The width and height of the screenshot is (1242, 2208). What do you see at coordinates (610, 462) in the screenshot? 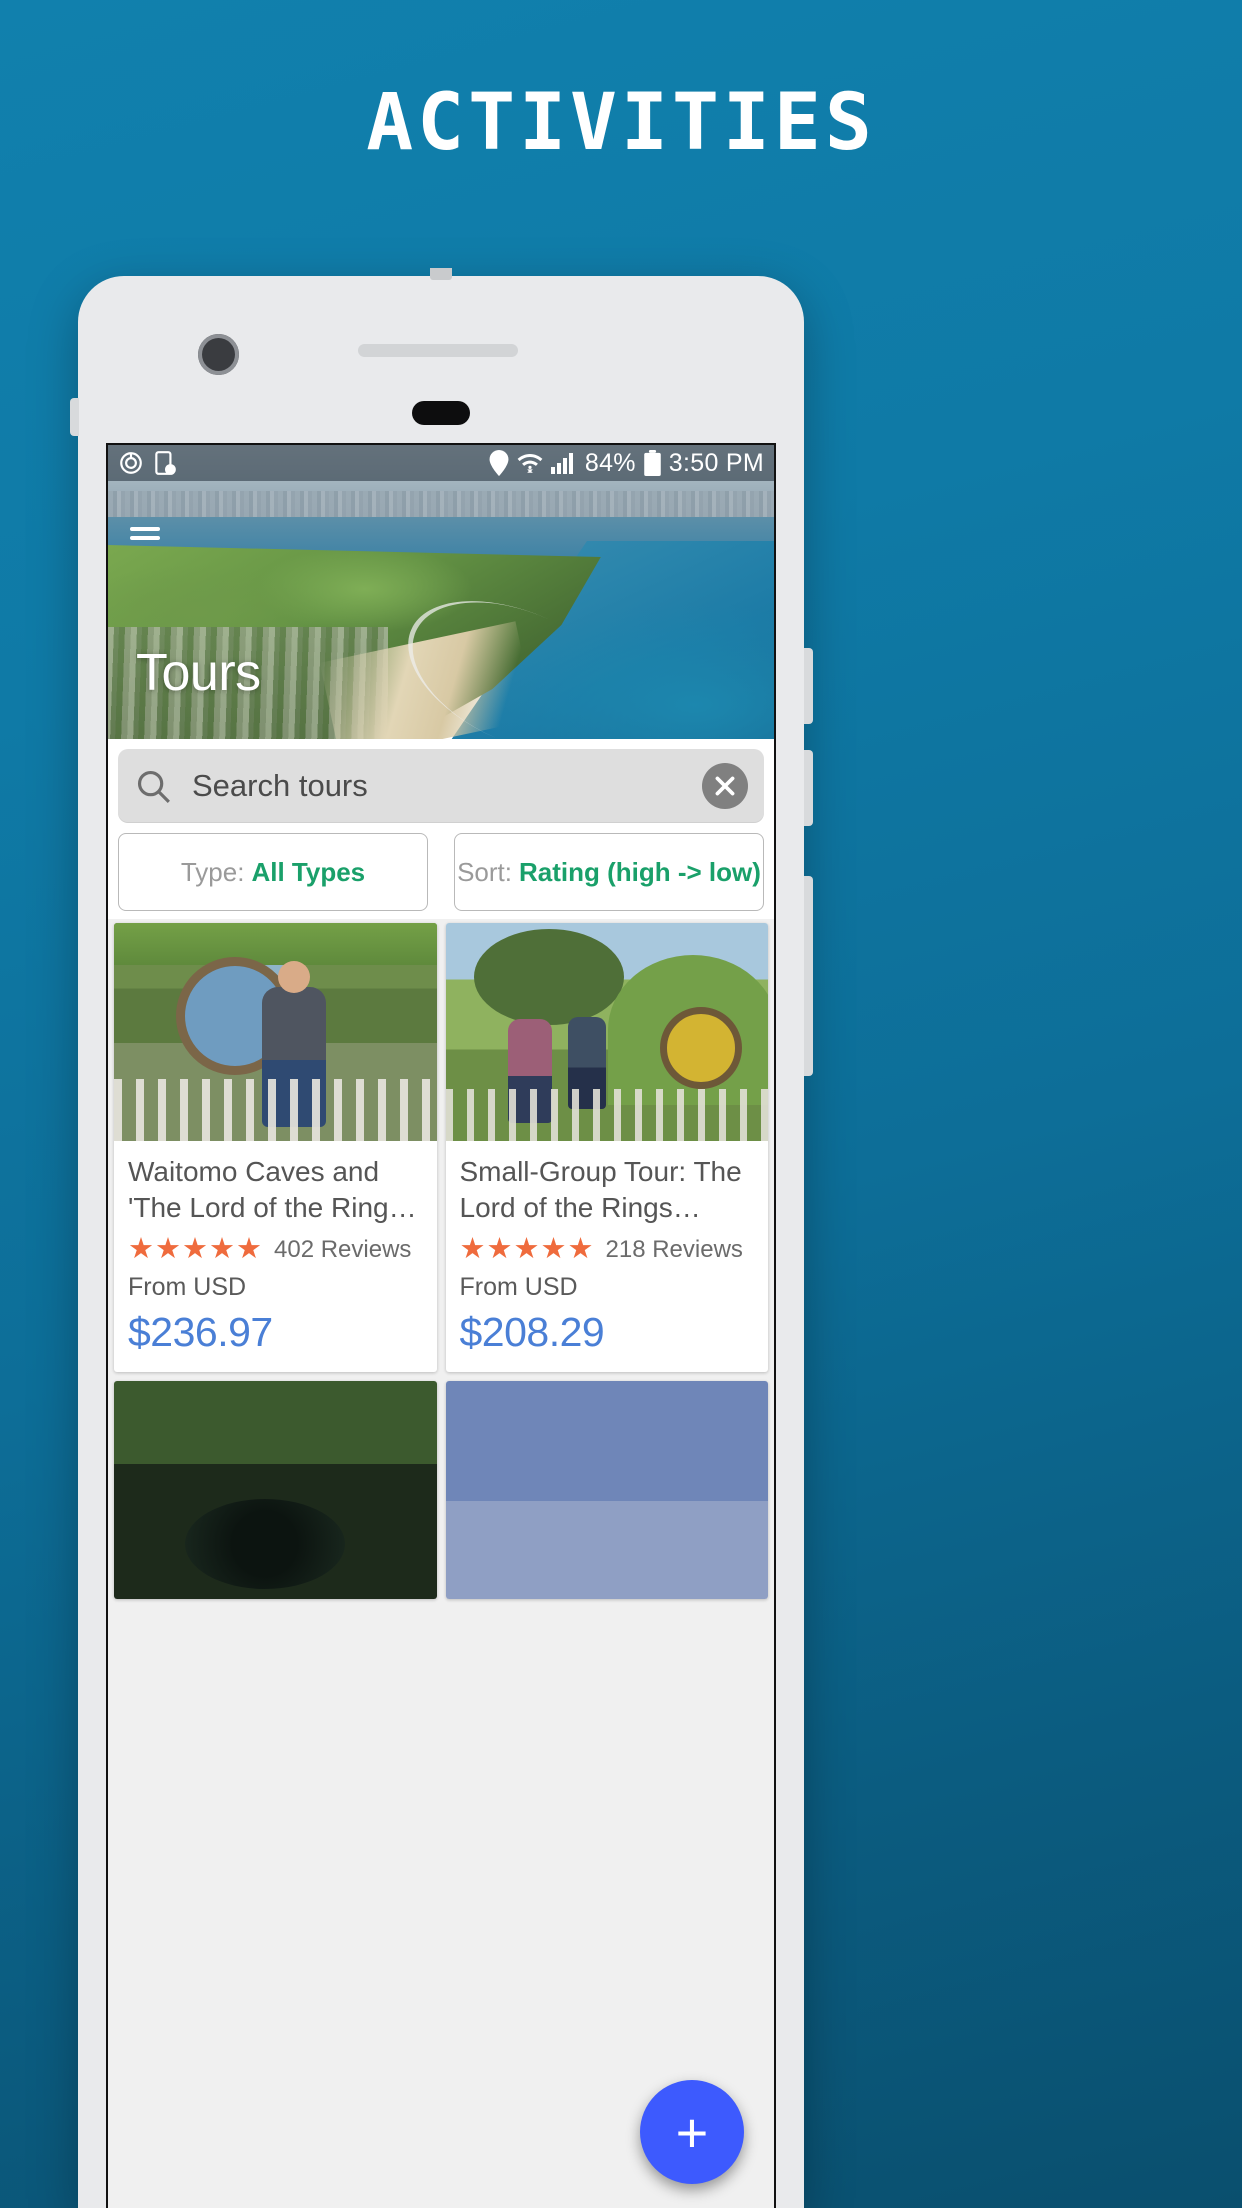
I see `battery-percent-label: 84%` at bounding box center [610, 462].